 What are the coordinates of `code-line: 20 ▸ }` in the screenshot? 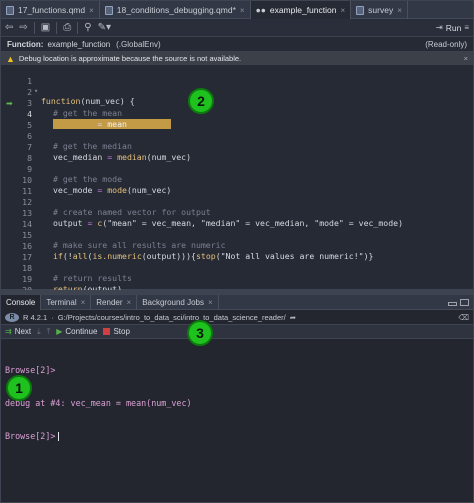 It's located at (237, 295).